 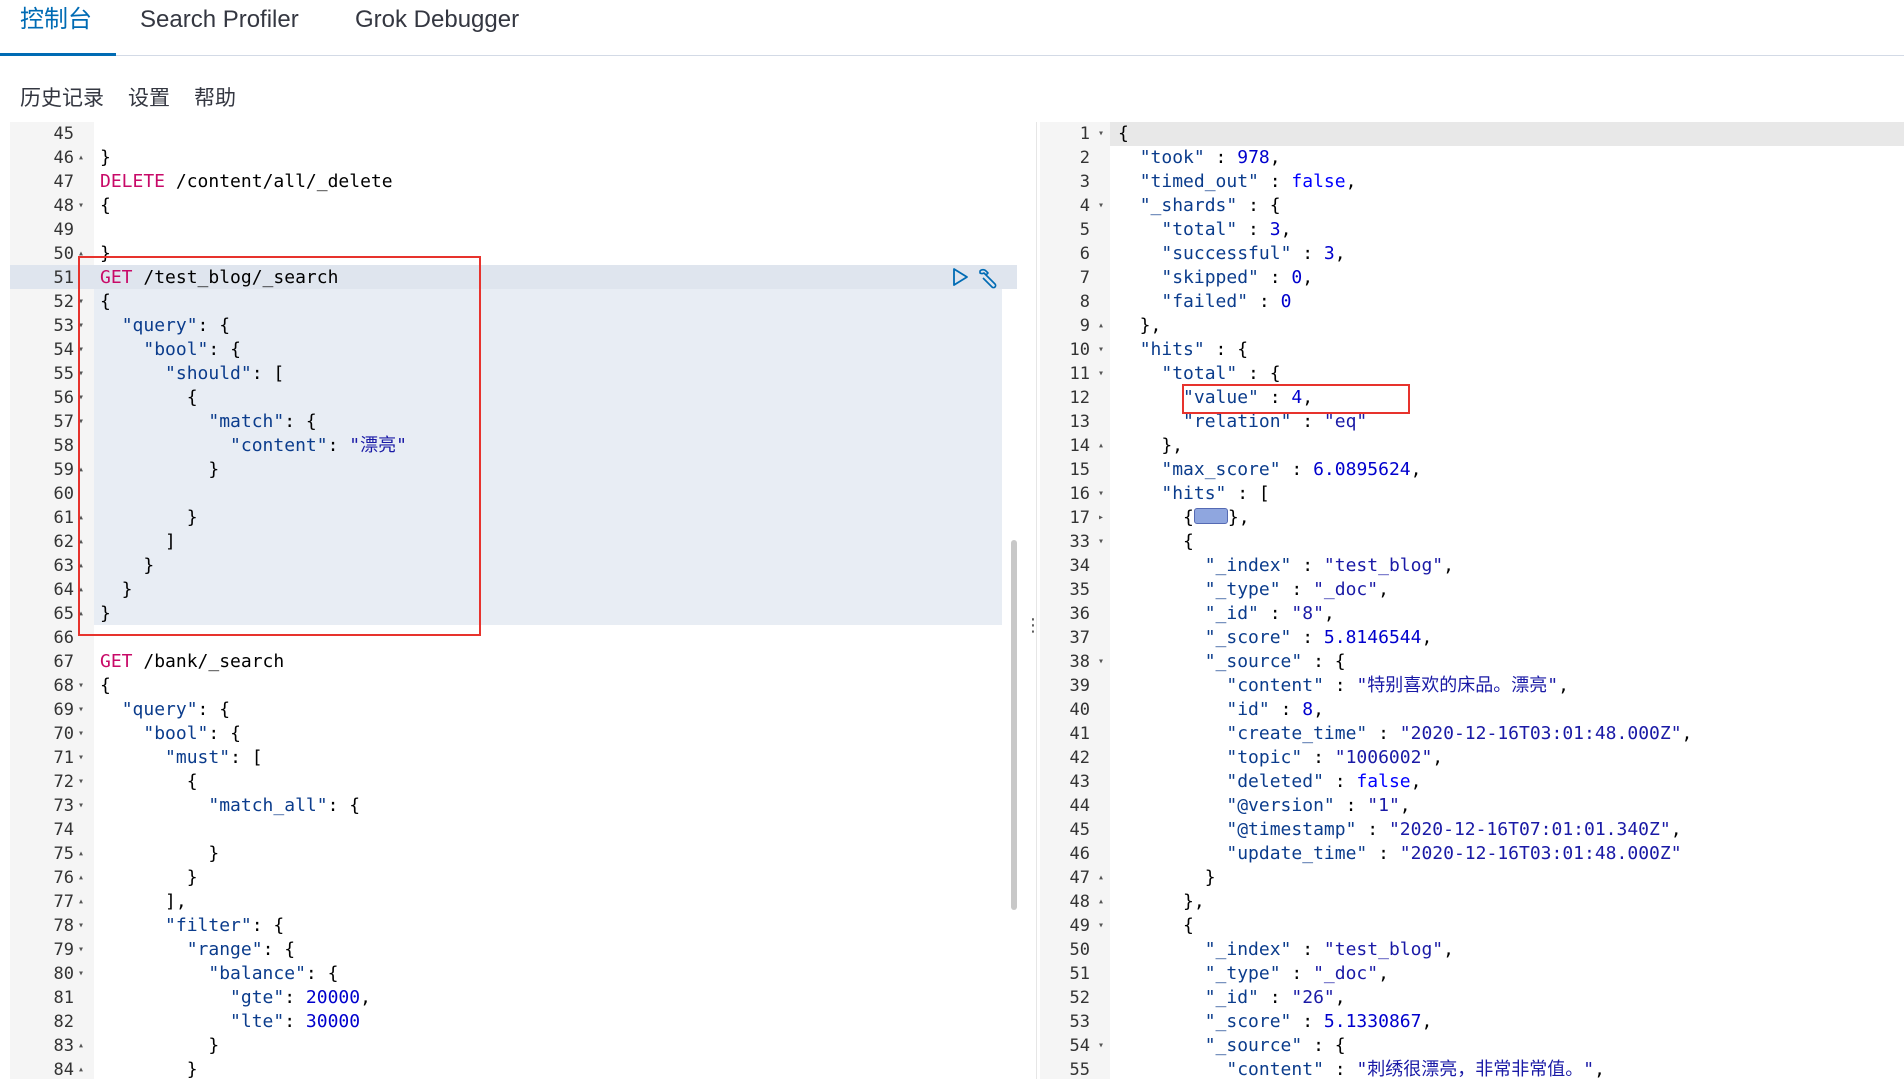 I want to click on code-line: GET /test_blog/_search, so click(x=219, y=278).